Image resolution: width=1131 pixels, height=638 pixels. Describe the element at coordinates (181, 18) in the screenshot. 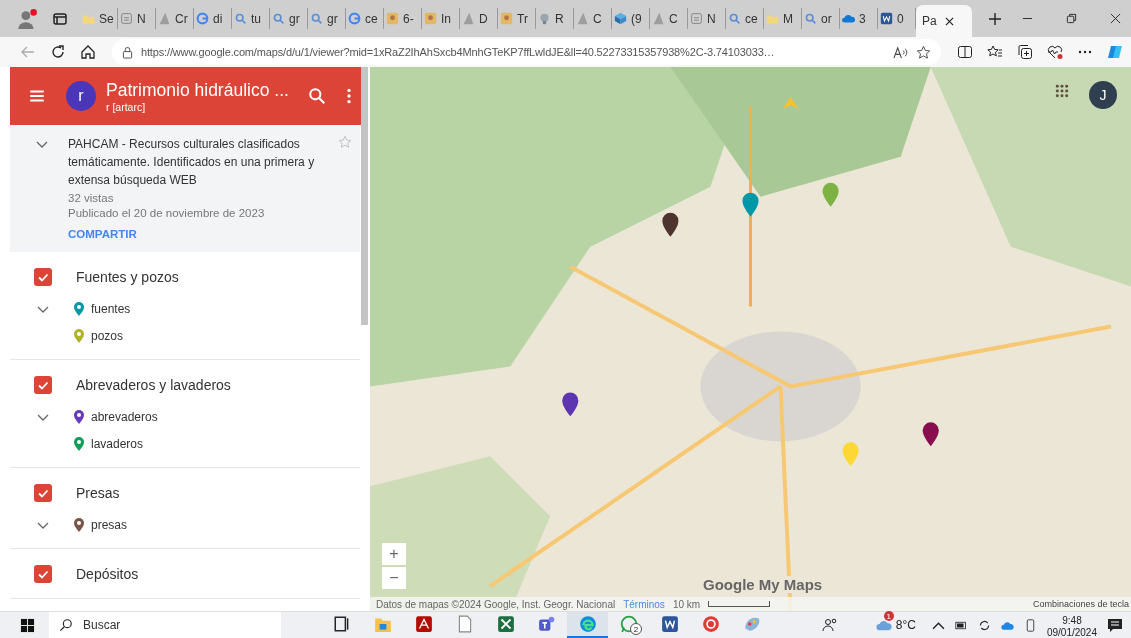

I see `tab-title: Cr` at that location.